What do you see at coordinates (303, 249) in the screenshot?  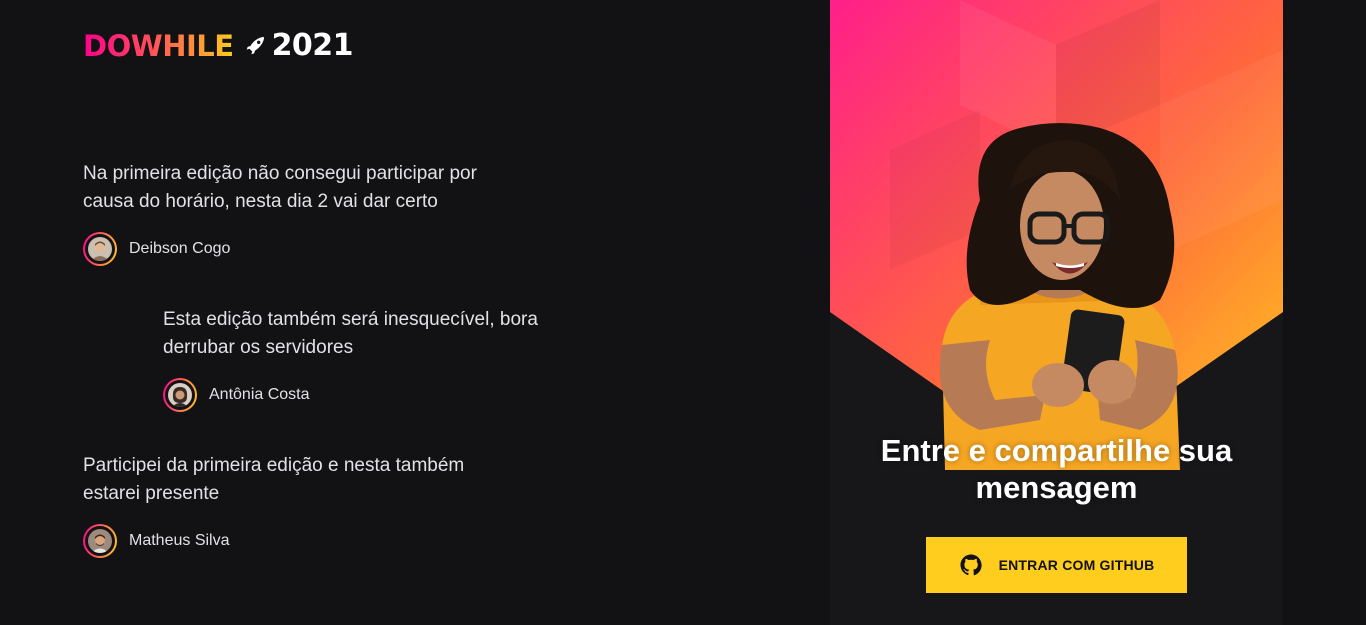 I see `message-user: Deibson Cogo` at bounding box center [303, 249].